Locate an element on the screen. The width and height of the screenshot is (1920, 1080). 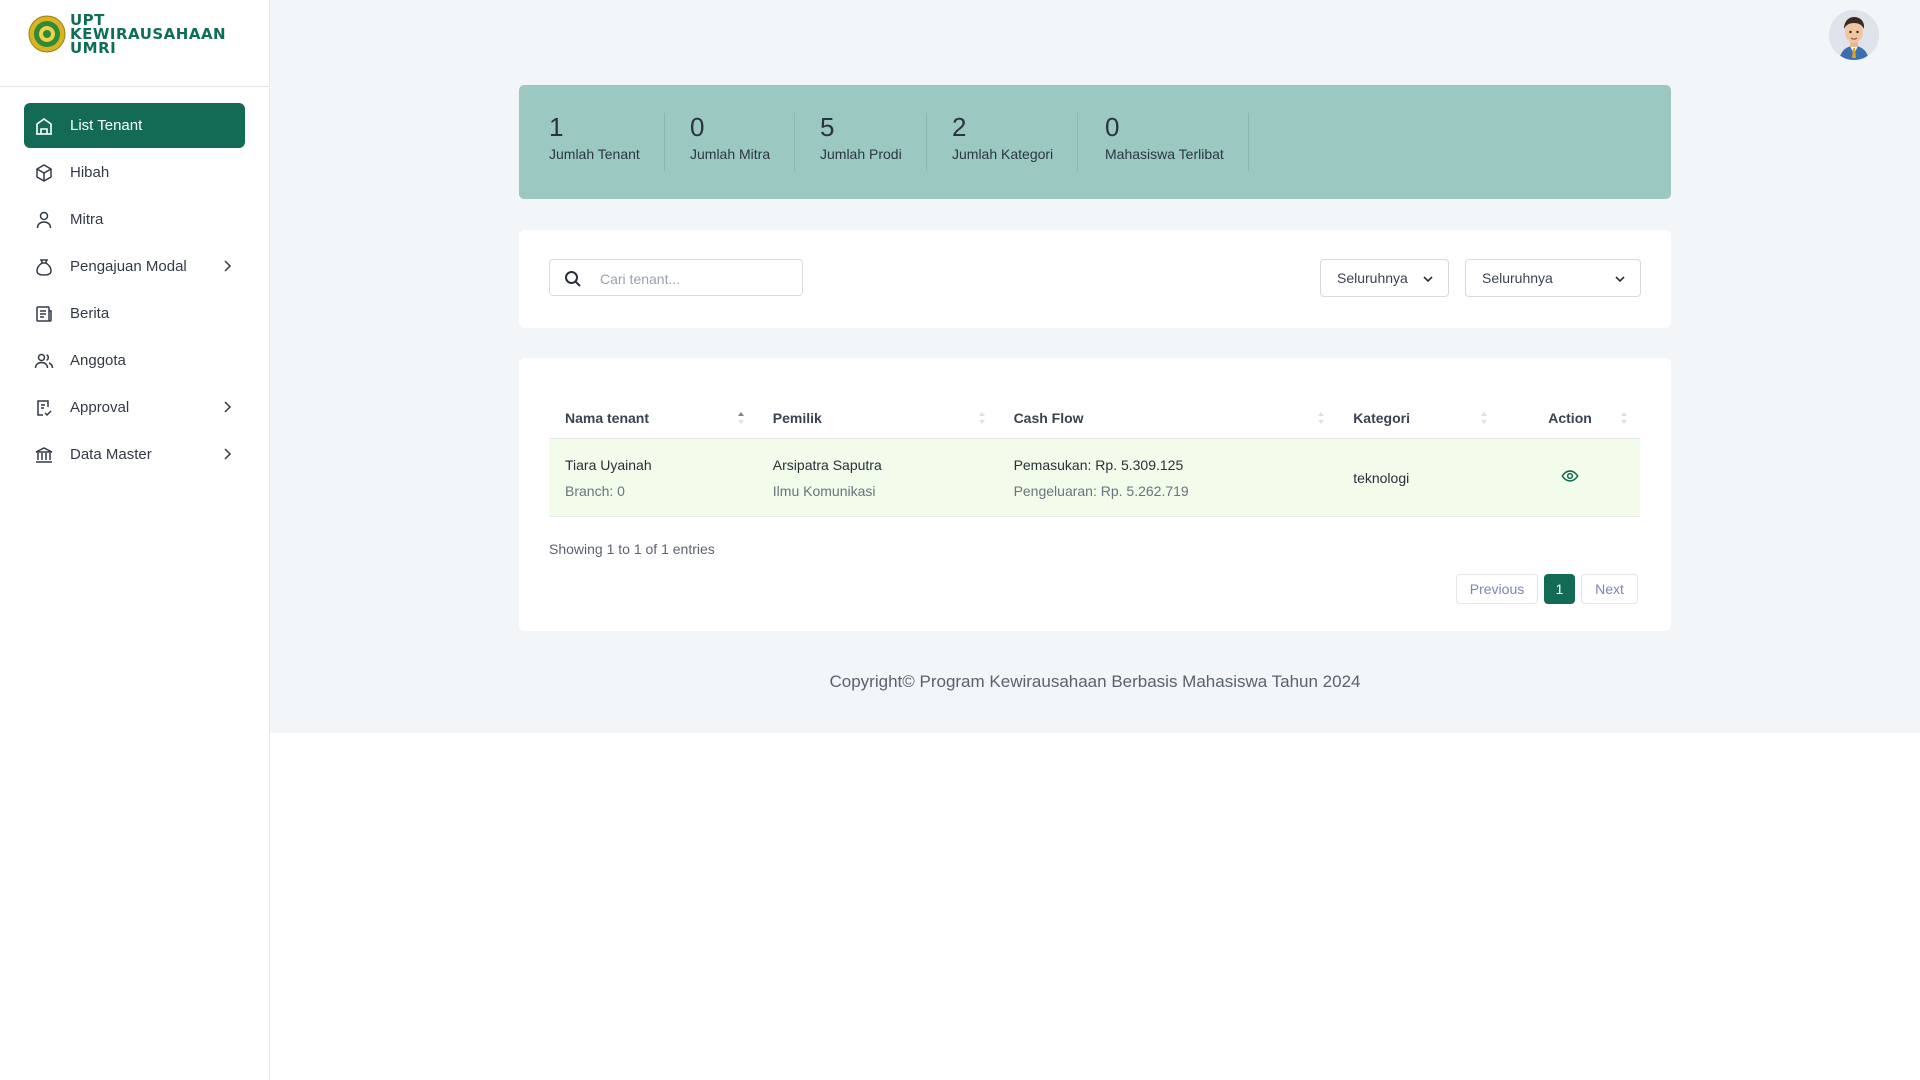
eye-icon is located at coordinates (1570, 476).